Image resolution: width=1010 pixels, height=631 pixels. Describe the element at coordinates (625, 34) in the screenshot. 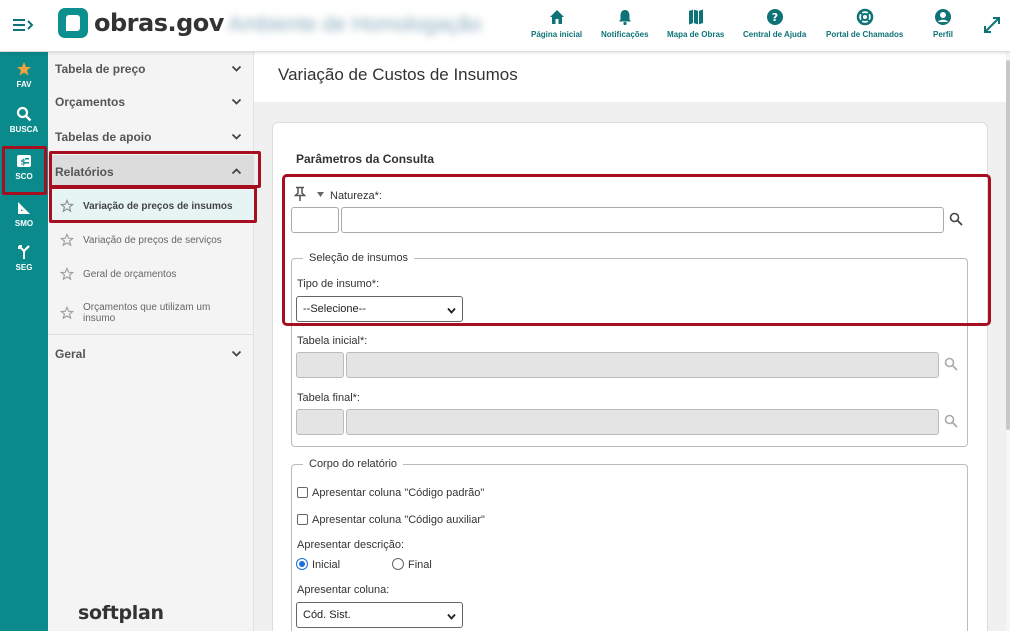

I see `nav-label: Notificações` at that location.